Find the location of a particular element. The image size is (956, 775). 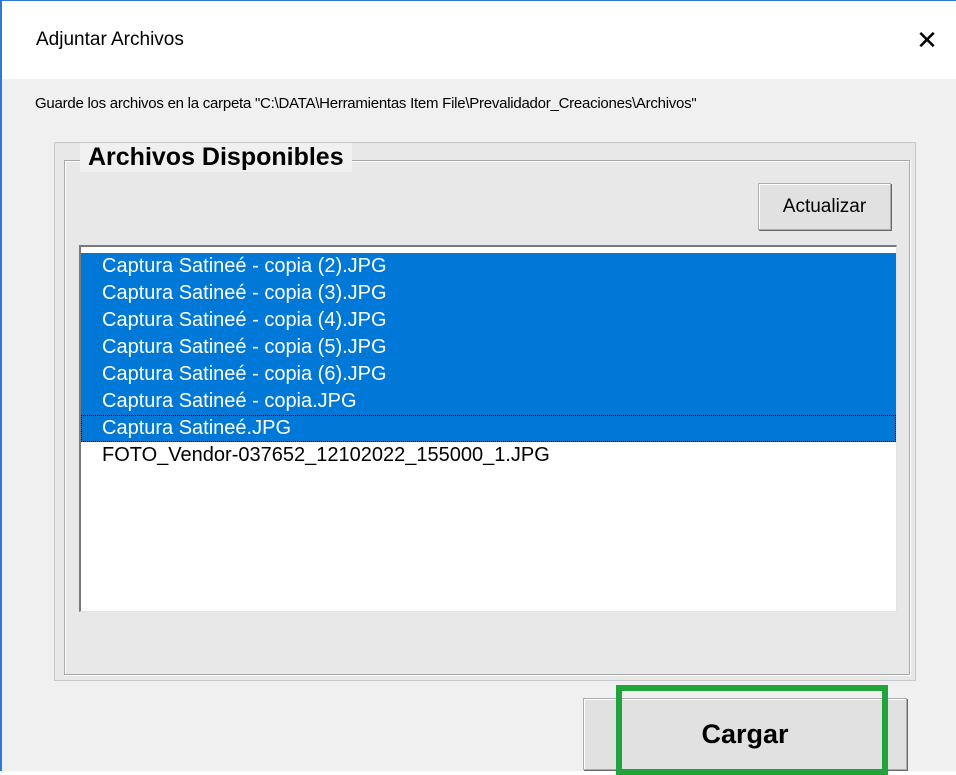

list-item: Captura Satineé - copia (3).JPG is located at coordinates (488, 293).